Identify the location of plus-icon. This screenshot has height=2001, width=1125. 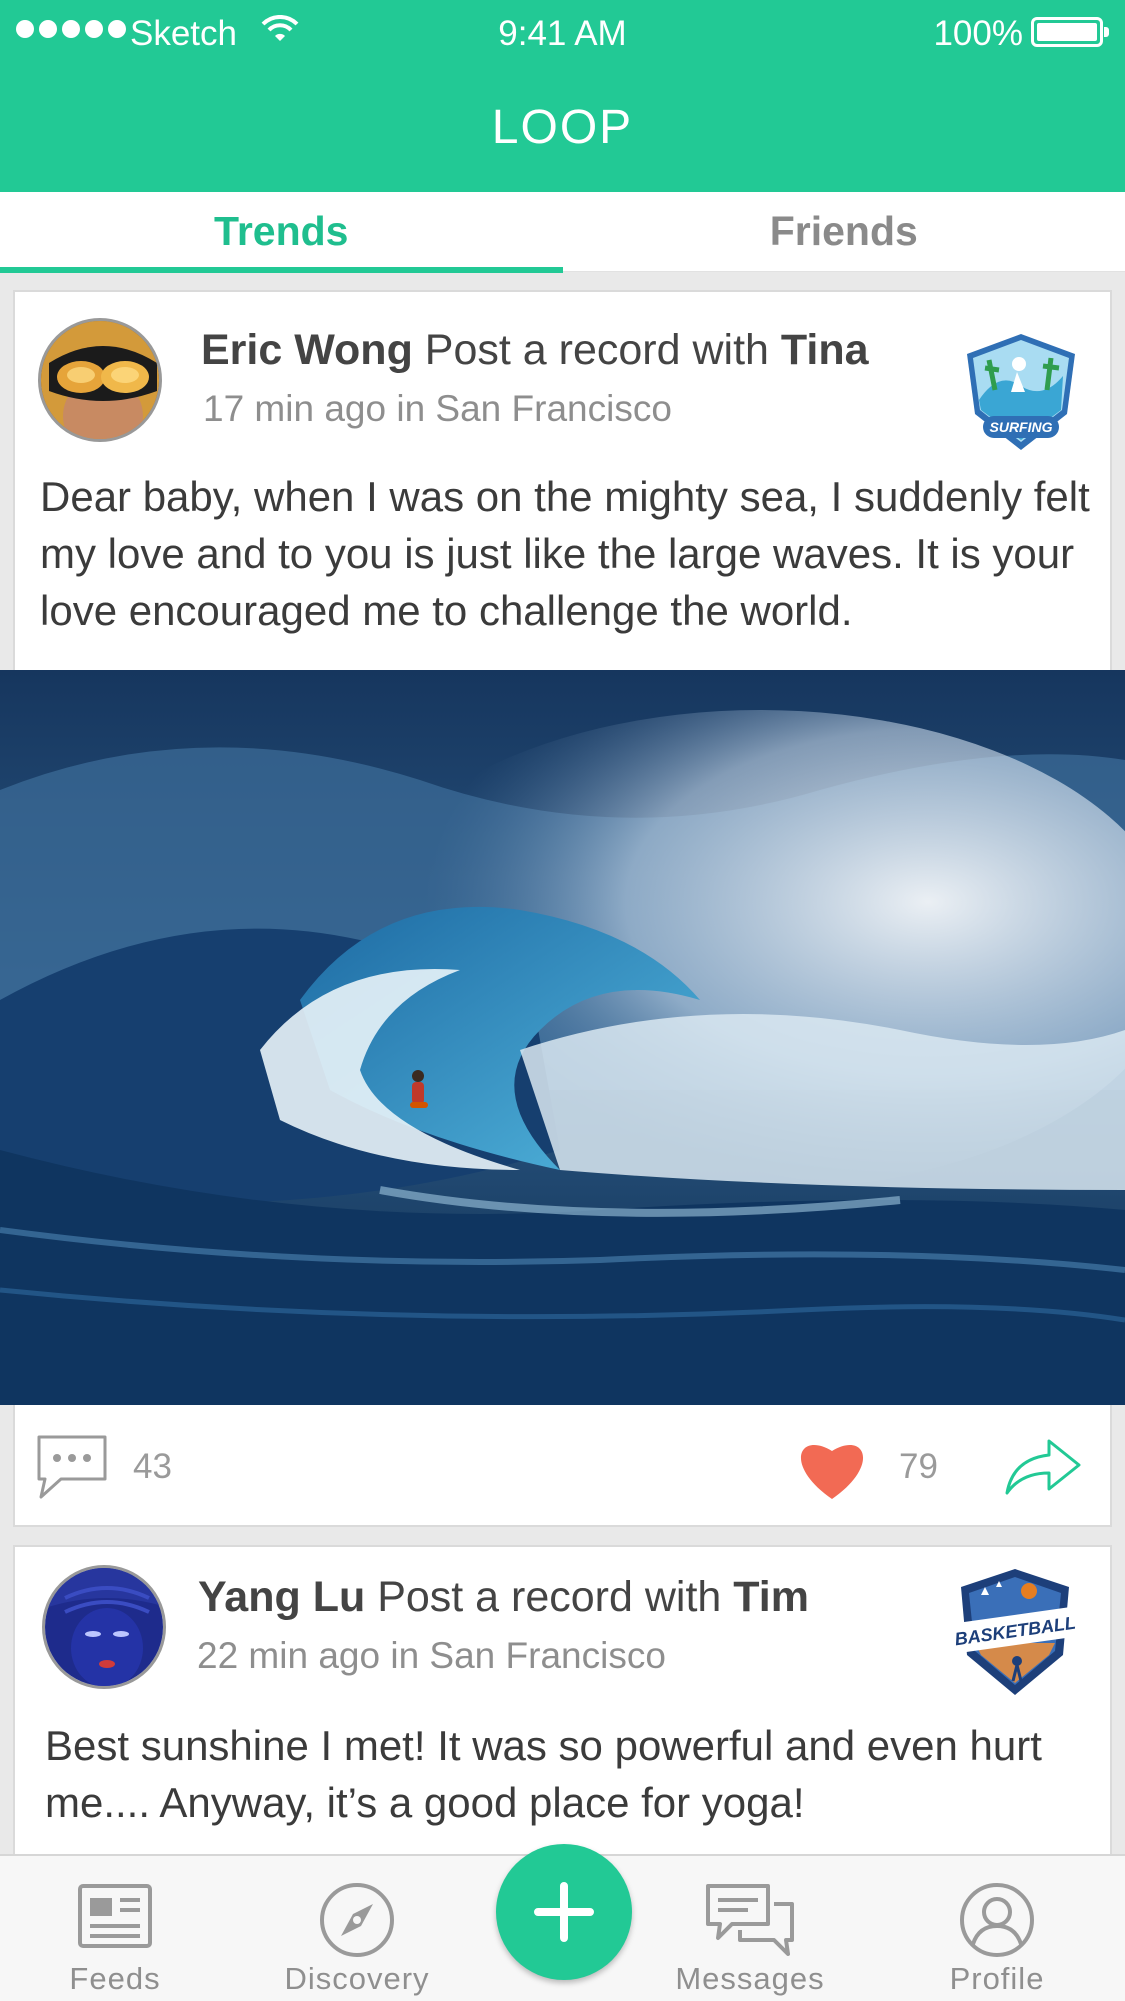
(564, 1912).